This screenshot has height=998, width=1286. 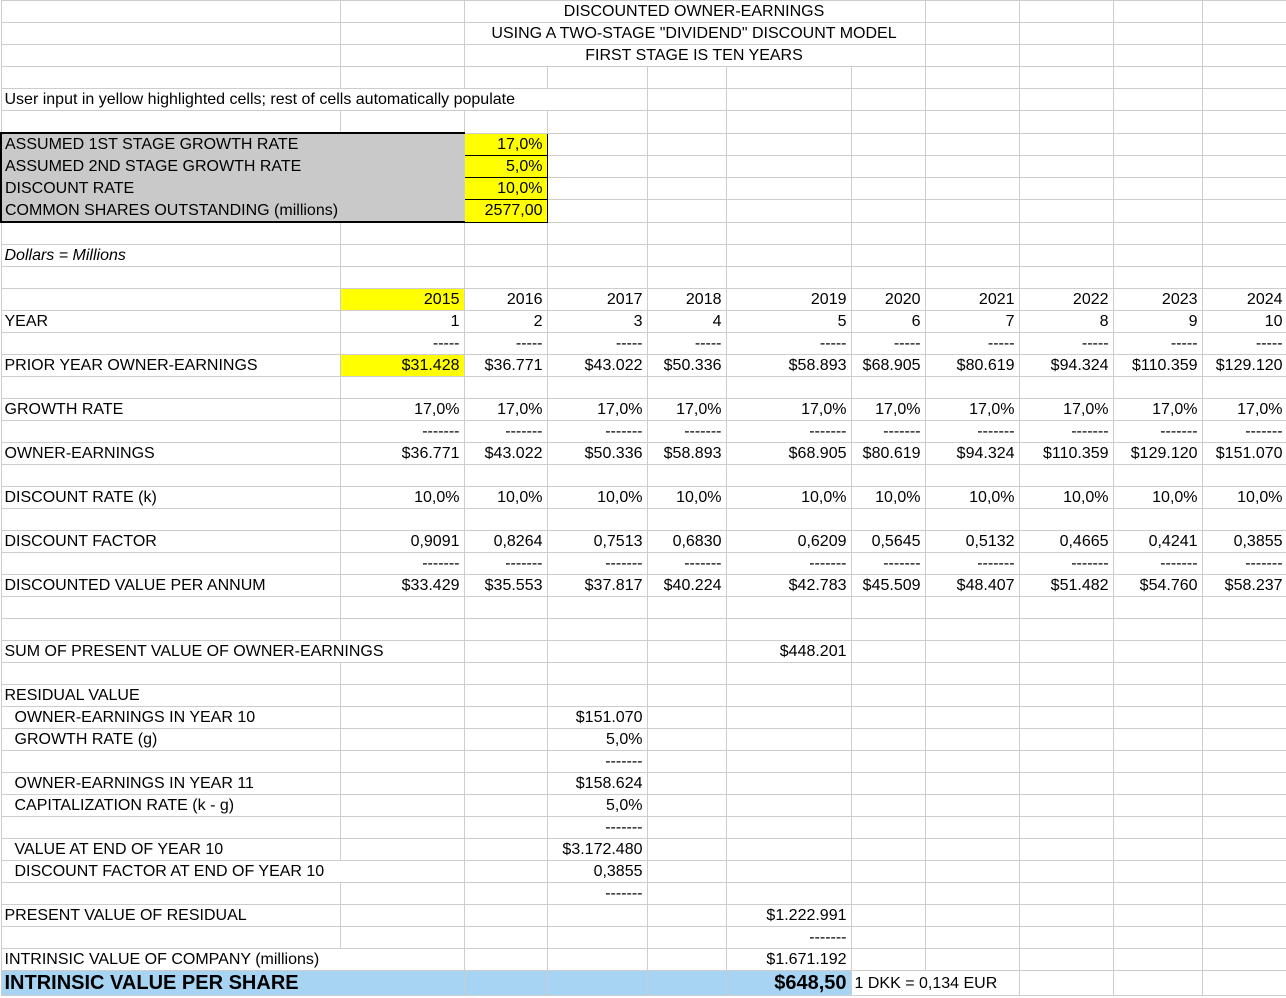 I want to click on sheet-title-line3: FIRST STAGE IS TEN YEARS, so click(x=694, y=55).